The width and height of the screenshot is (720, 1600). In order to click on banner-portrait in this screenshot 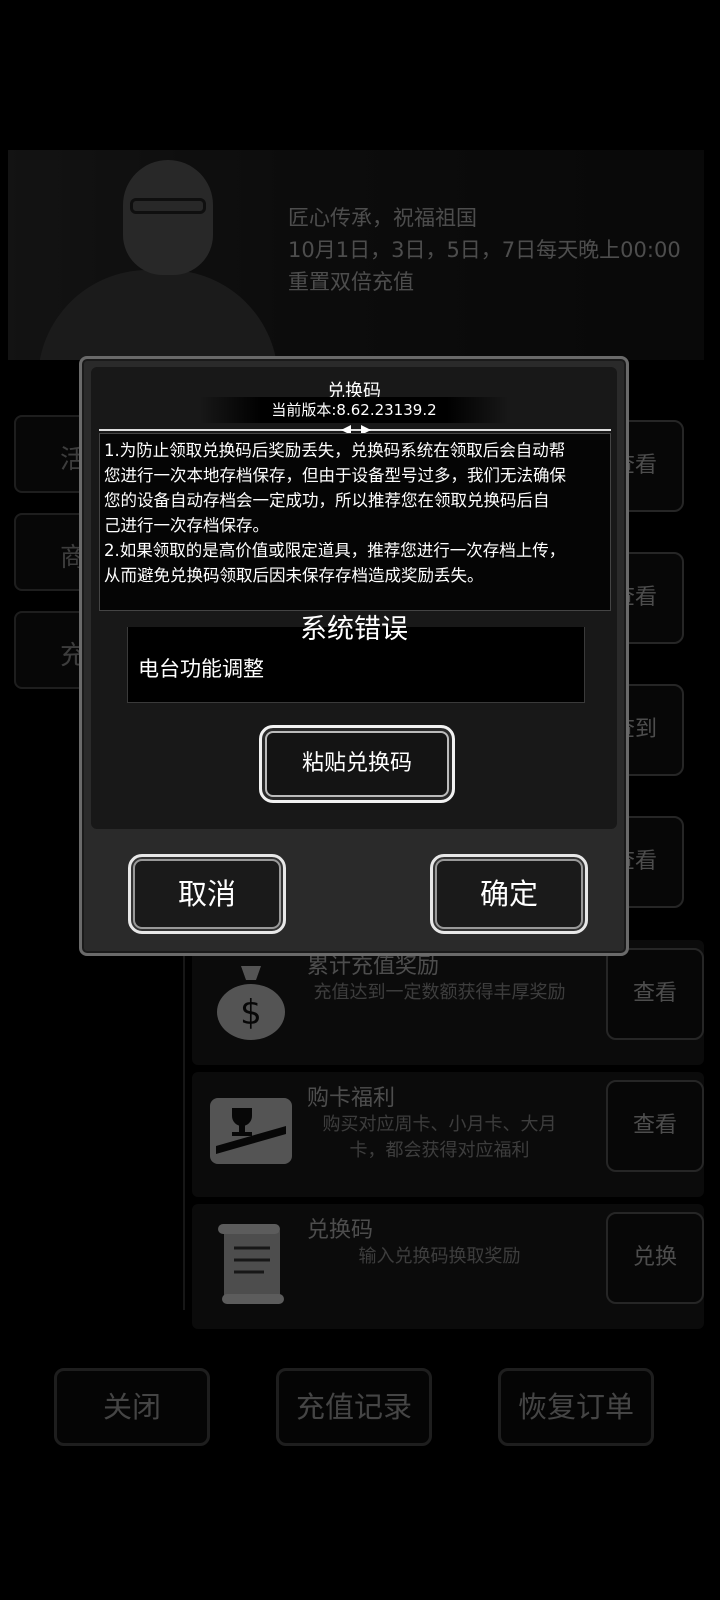, I will do `click(148, 255)`.